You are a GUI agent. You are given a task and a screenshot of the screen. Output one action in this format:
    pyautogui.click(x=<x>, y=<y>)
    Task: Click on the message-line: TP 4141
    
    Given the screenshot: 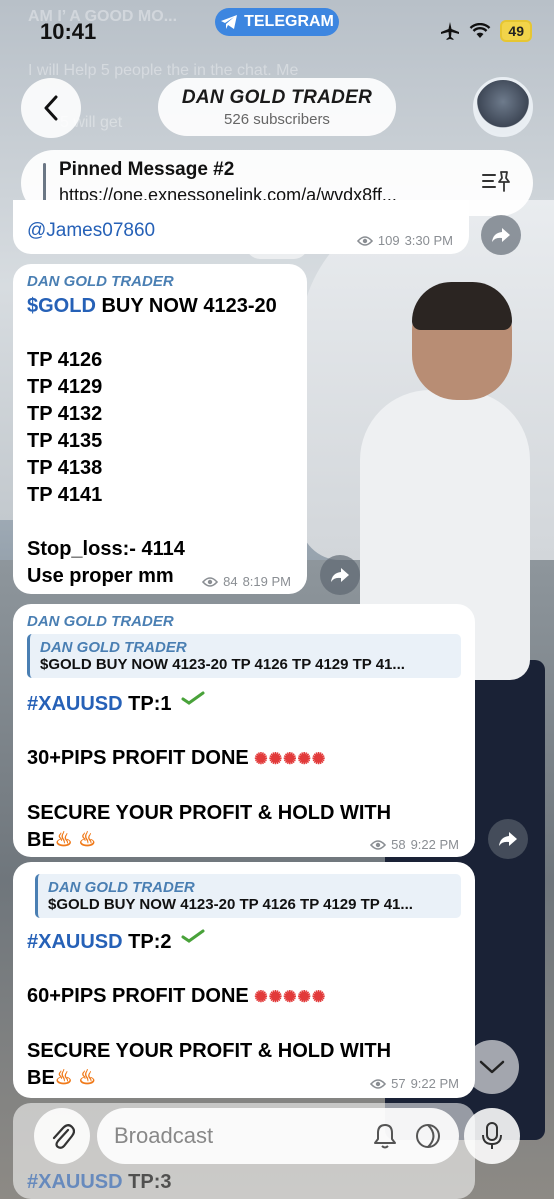 What is the action you would take?
    pyautogui.click(x=65, y=495)
    